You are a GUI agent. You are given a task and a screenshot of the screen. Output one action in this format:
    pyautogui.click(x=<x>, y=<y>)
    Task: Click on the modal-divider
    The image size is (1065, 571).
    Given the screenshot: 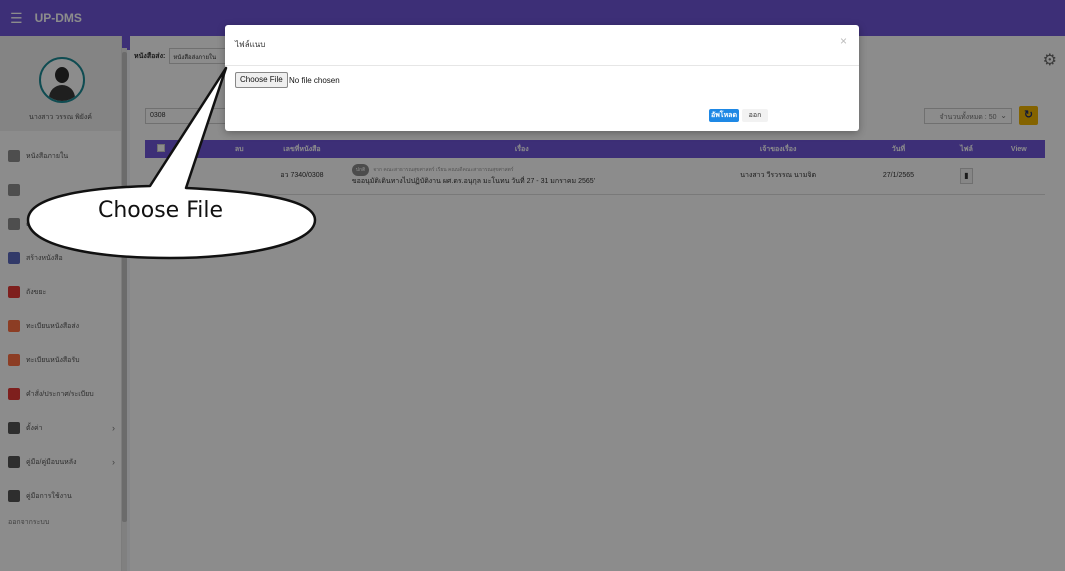 What is the action you would take?
    pyautogui.click(x=542, y=65)
    